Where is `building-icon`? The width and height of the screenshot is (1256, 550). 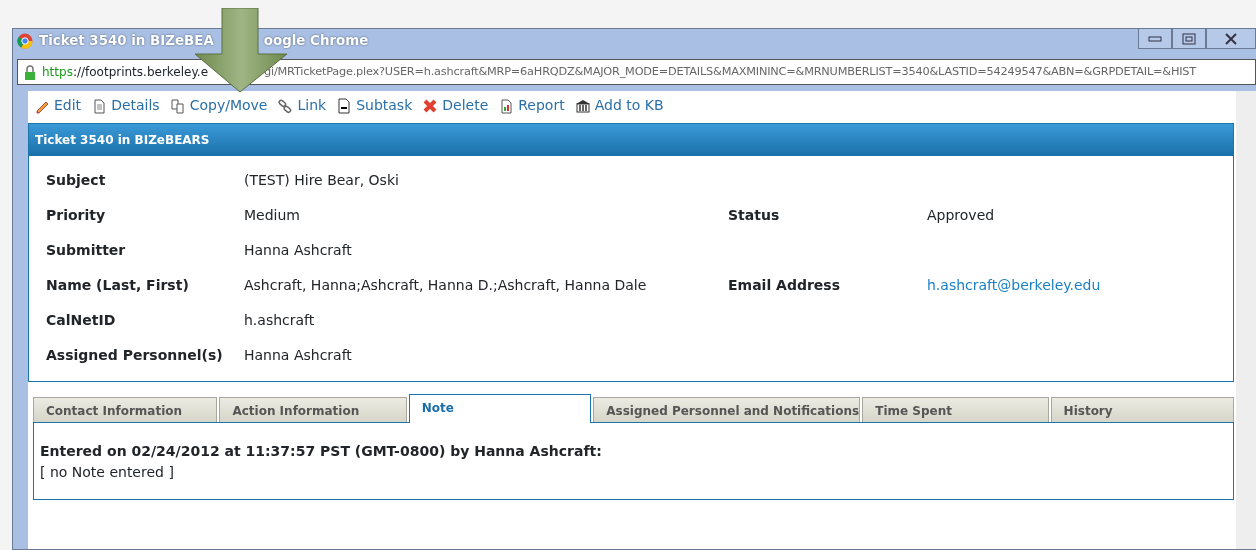 building-icon is located at coordinates (582, 105).